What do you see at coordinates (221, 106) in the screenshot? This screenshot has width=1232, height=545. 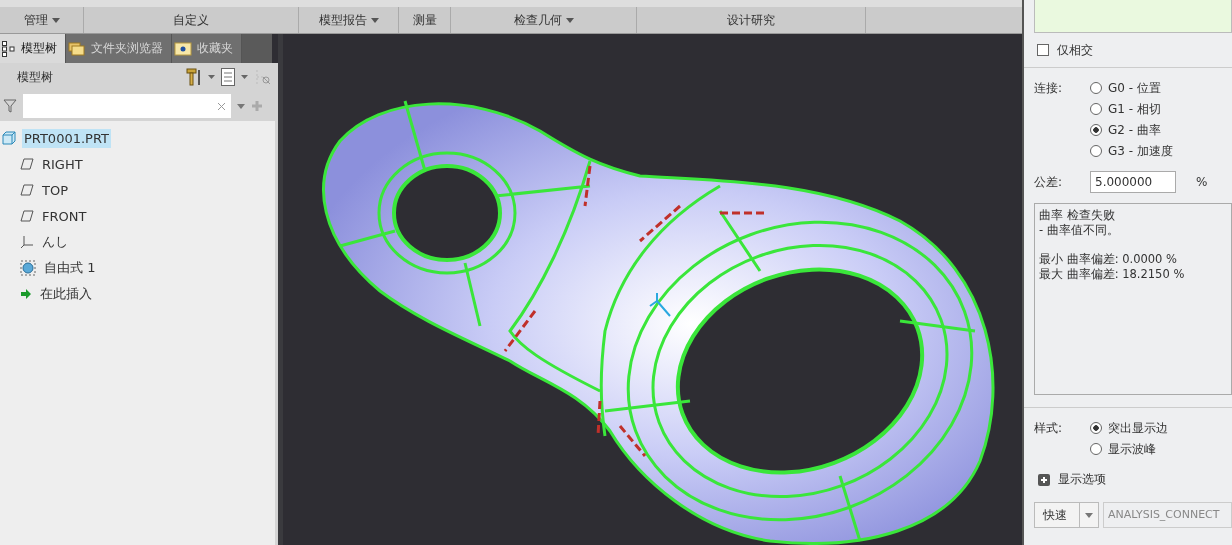 I see `clear-icon` at bounding box center [221, 106].